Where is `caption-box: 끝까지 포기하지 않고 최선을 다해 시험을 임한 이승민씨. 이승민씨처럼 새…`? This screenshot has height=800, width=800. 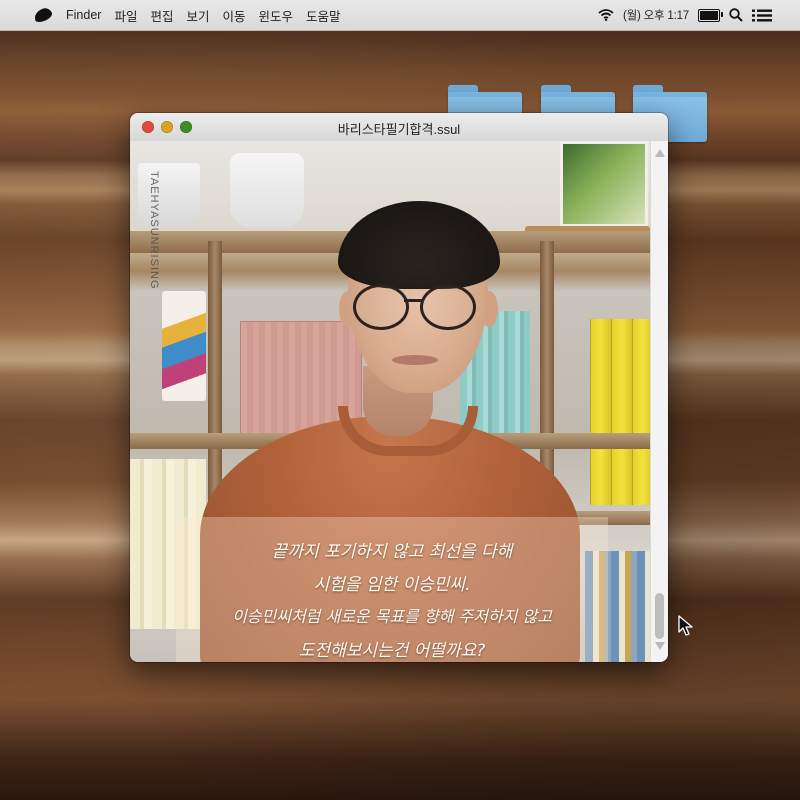 caption-box: 끝까지 포기하지 않고 최선을 다해 시험을 임한 이승민씨. 이승민씨처럼 새… is located at coordinates (392, 589).